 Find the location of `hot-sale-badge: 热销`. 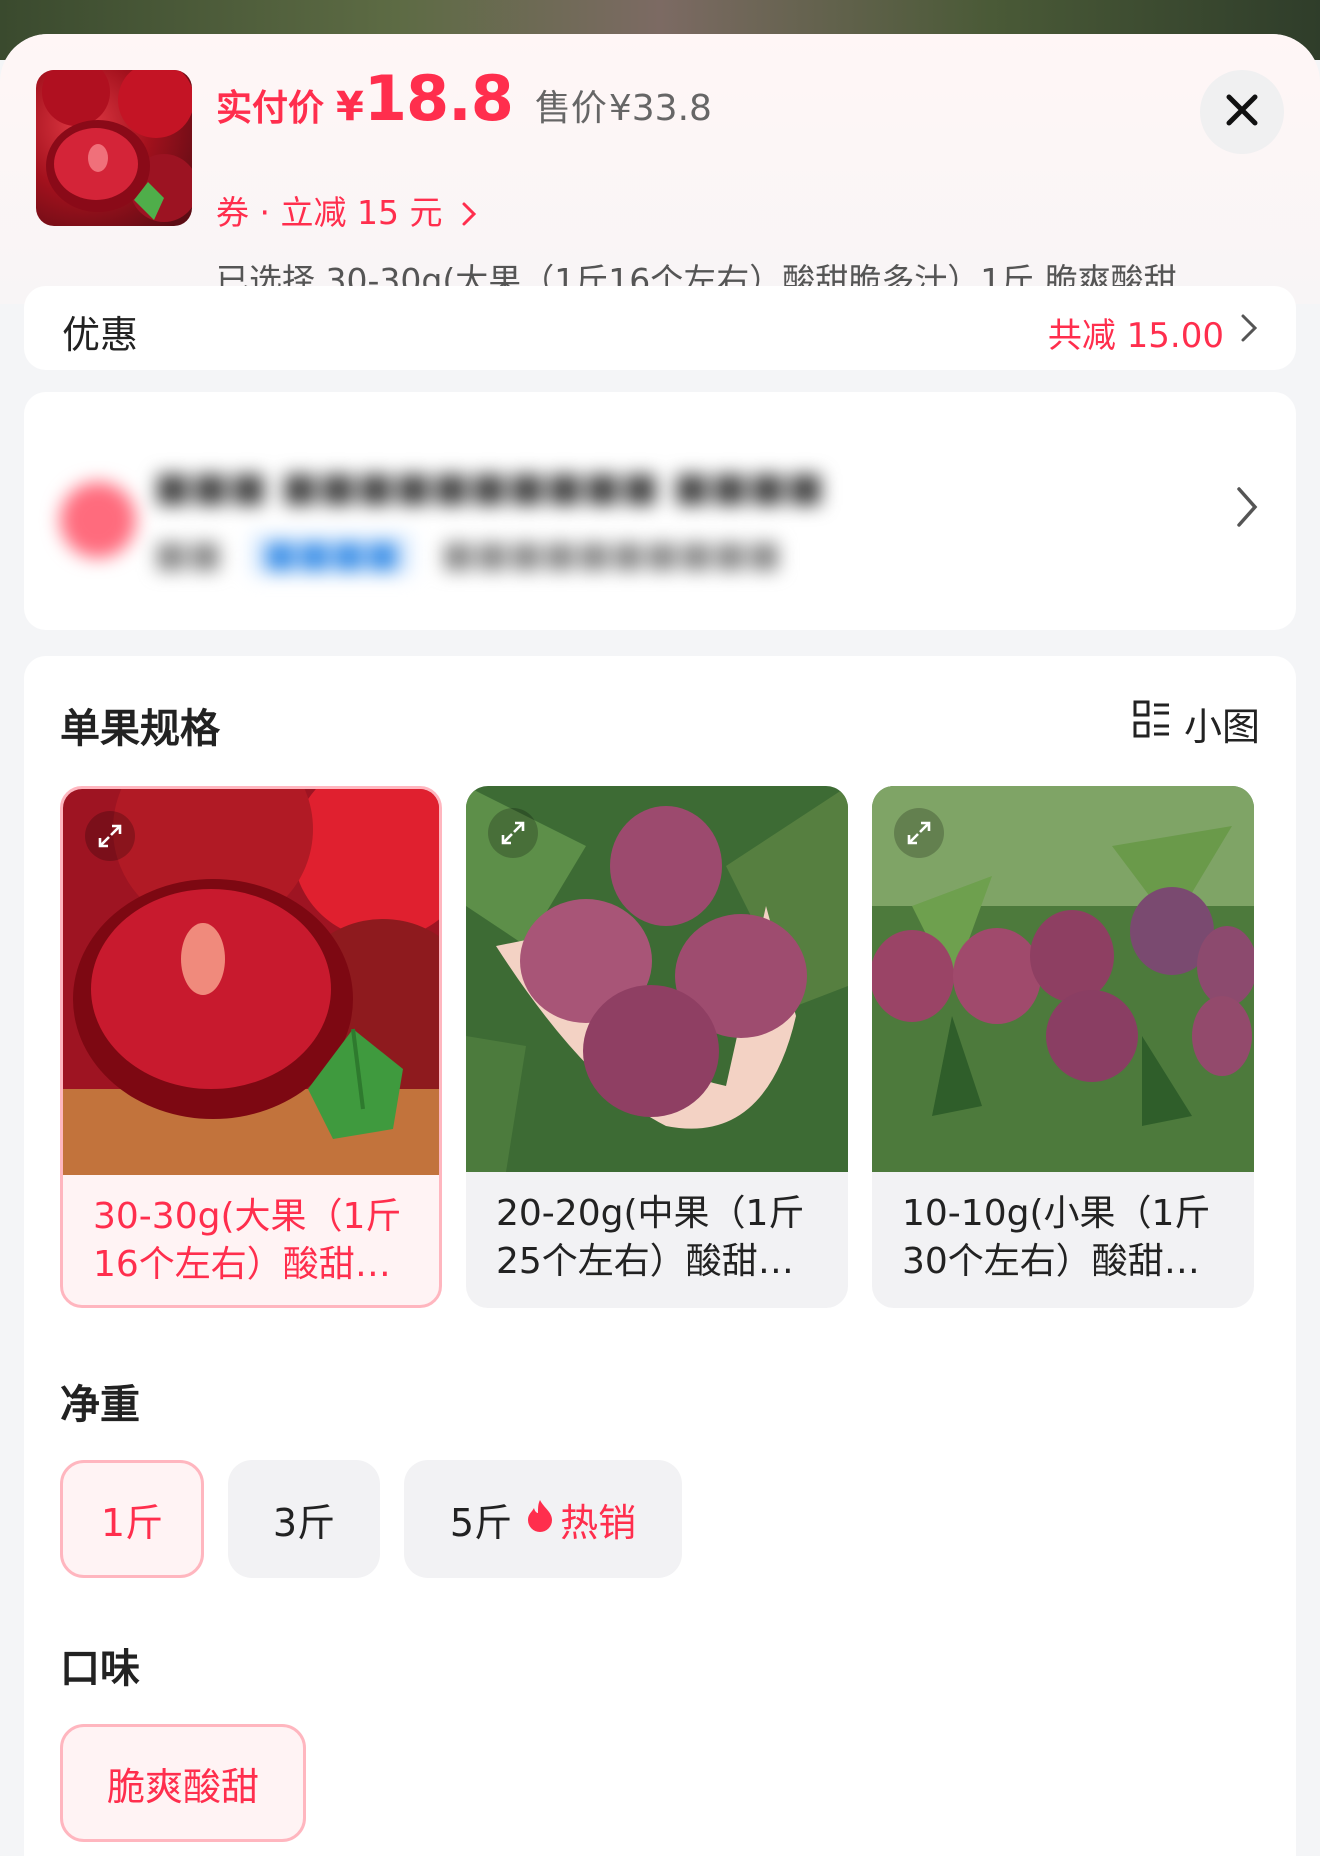

hot-sale-badge: 热销 is located at coordinates (581, 1519).